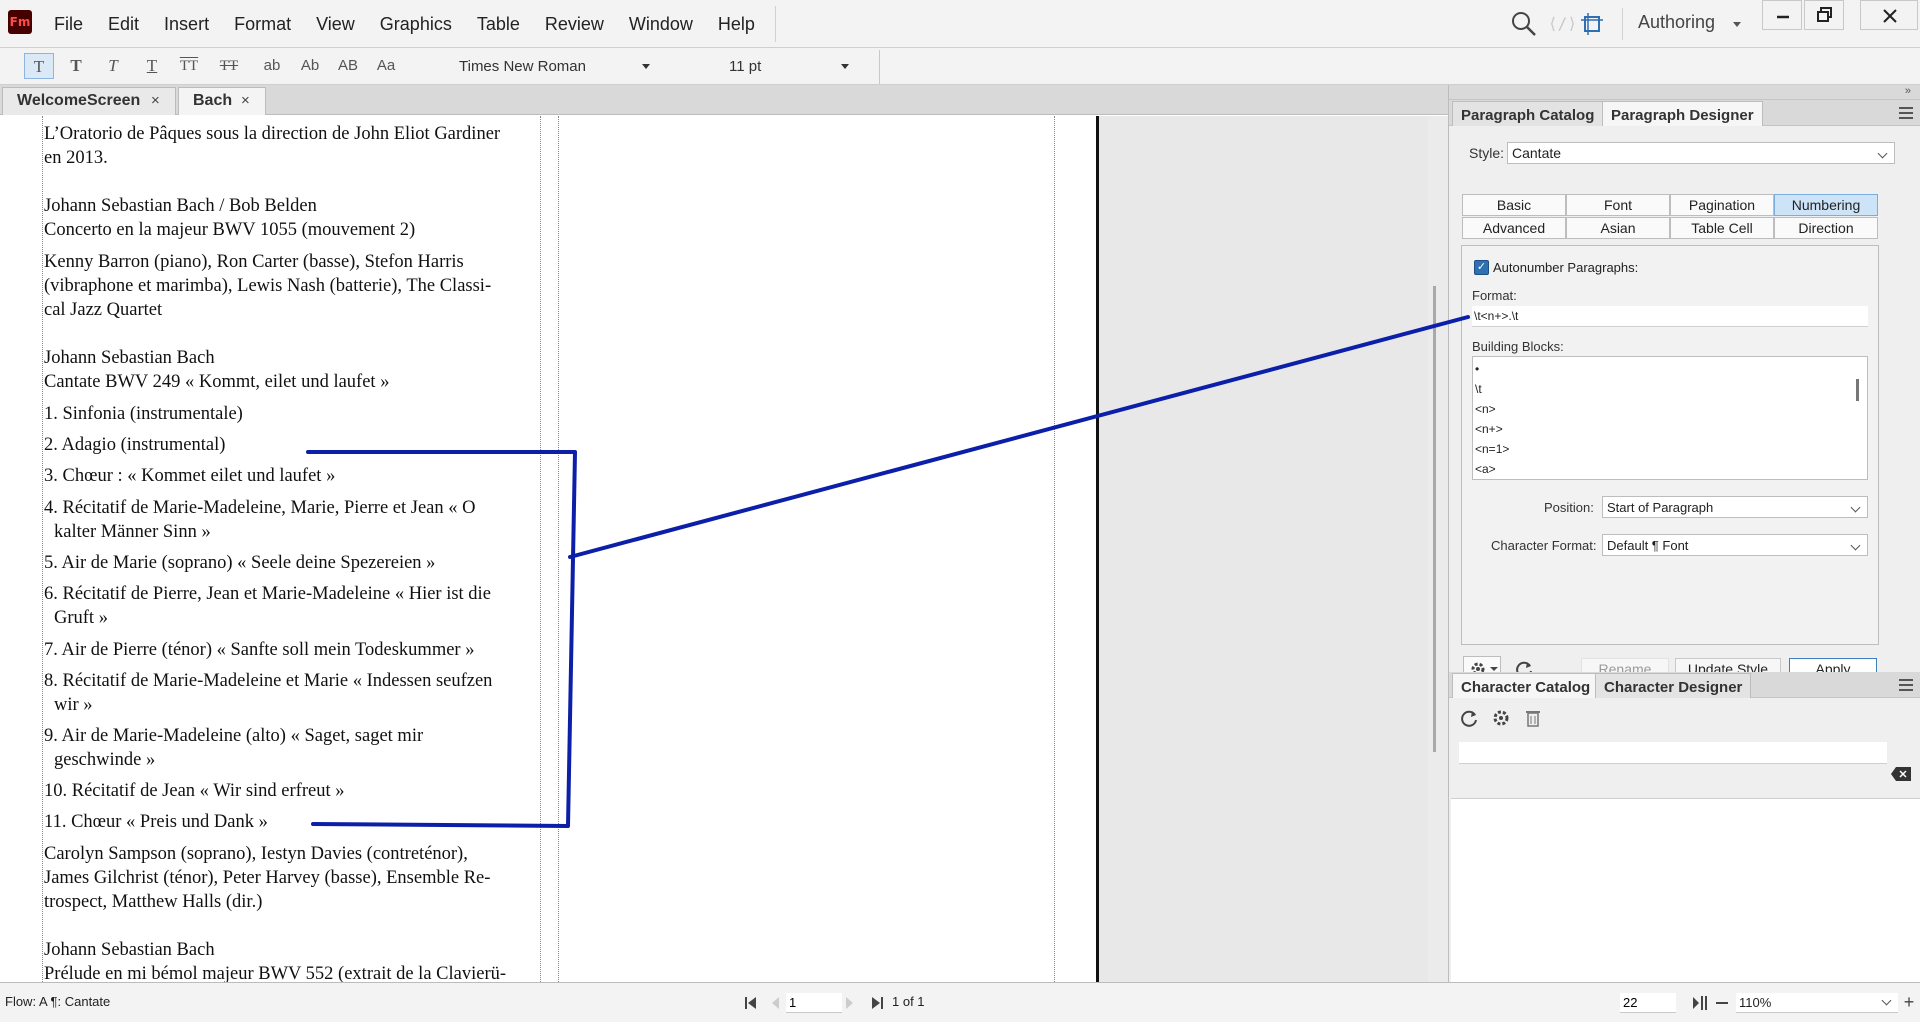 This screenshot has width=1920, height=1022. I want to click on next-page-icon, so click(849, 1003).